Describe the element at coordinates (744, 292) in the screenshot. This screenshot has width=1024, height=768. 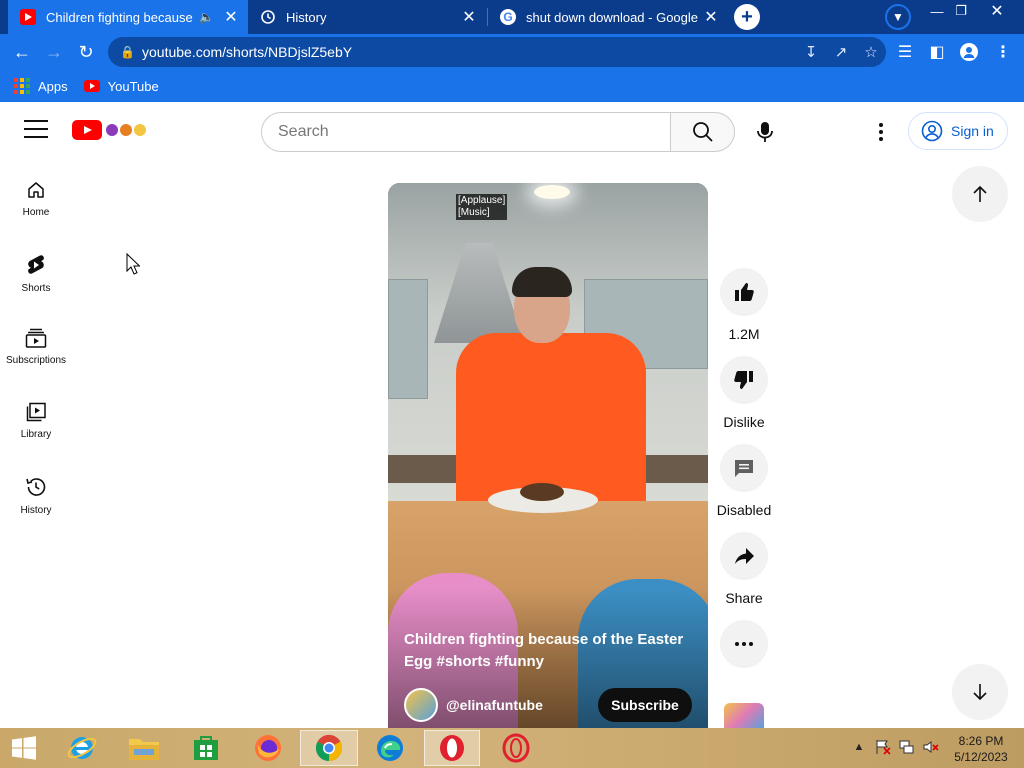
I see `like-circle` at that location.